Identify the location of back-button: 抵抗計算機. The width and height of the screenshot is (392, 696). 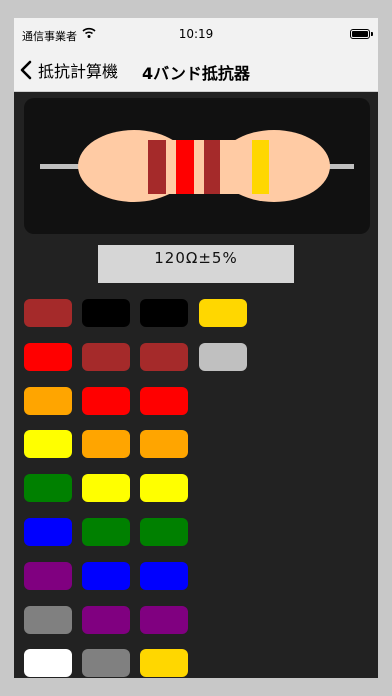
(69, 70).